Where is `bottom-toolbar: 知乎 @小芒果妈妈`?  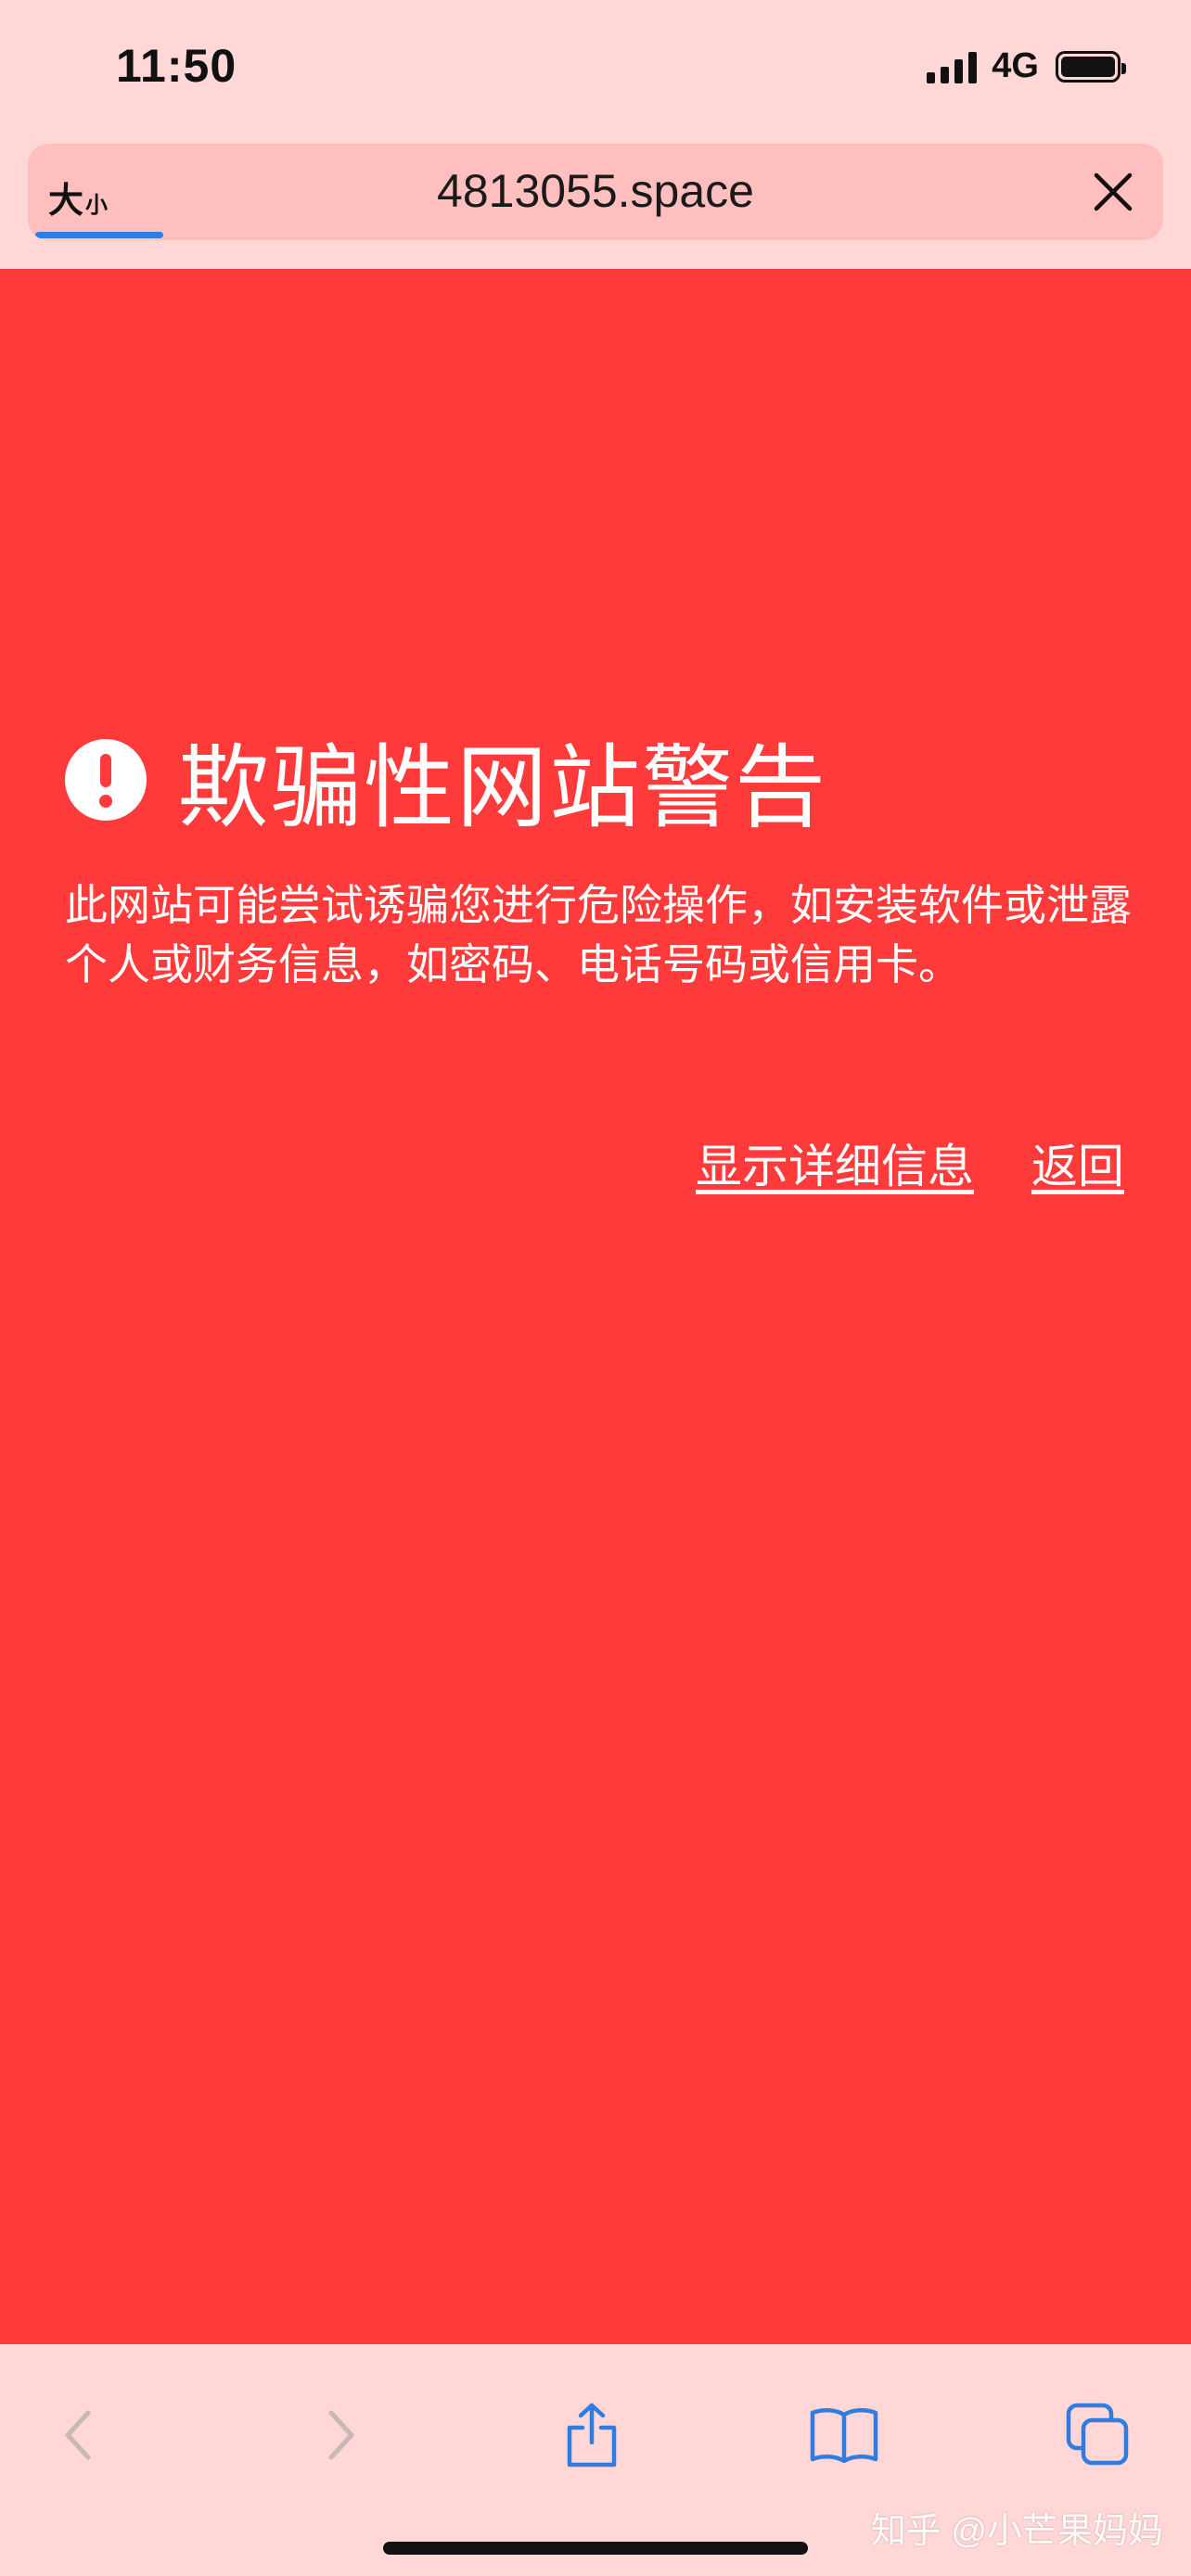
bottom-toolbar: 知乎 @小芒果妈妈 is located at coordinates (595, 2460).